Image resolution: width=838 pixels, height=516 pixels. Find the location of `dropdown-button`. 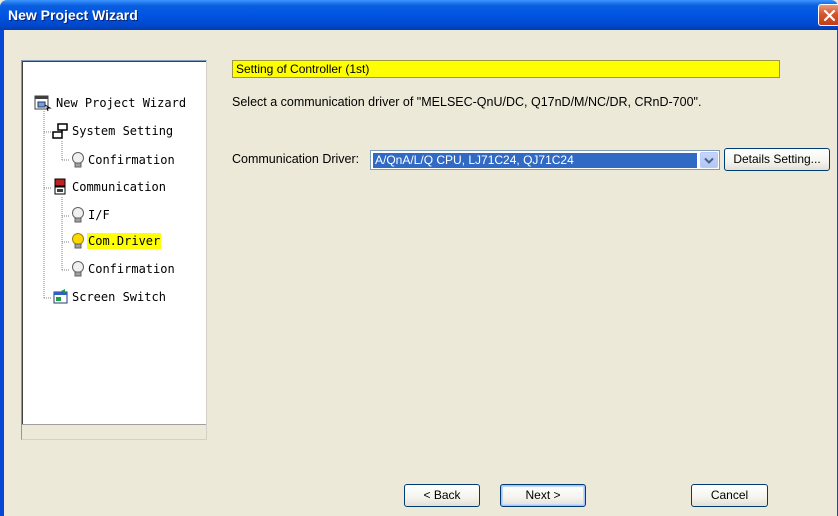

dropdown-button is located at coordinates (709, 160).